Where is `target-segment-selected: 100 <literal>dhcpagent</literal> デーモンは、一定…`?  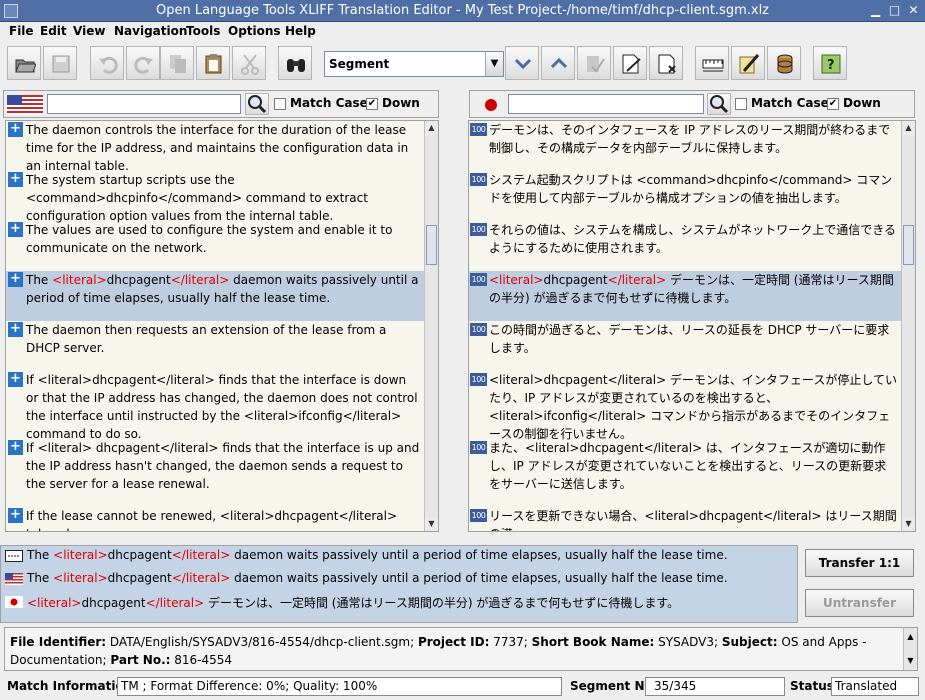
target-segment-selected: 100 <literal>dhcpagent</literal> デーモンは、一定… is located at coordinates (692, 296).